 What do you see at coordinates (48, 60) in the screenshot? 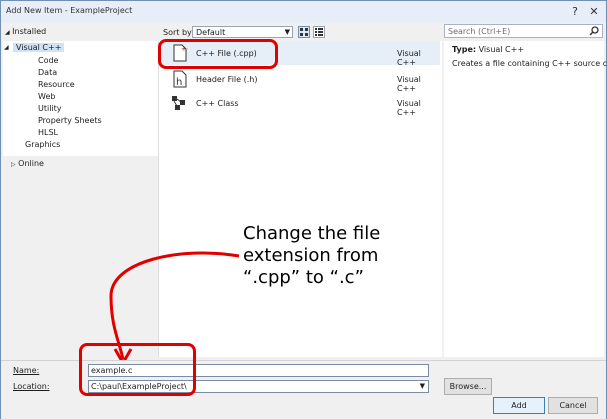
I see `tree-item-code: Code` at bounding box center [48, 60].